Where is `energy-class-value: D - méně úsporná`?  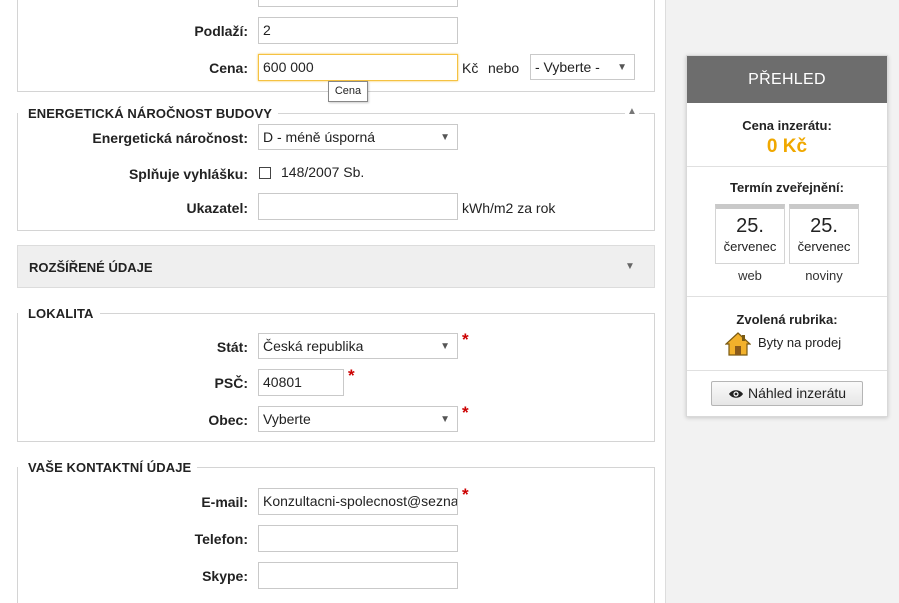 energy-class-value: D - méně úsporná is located at coordinates (319, 137).